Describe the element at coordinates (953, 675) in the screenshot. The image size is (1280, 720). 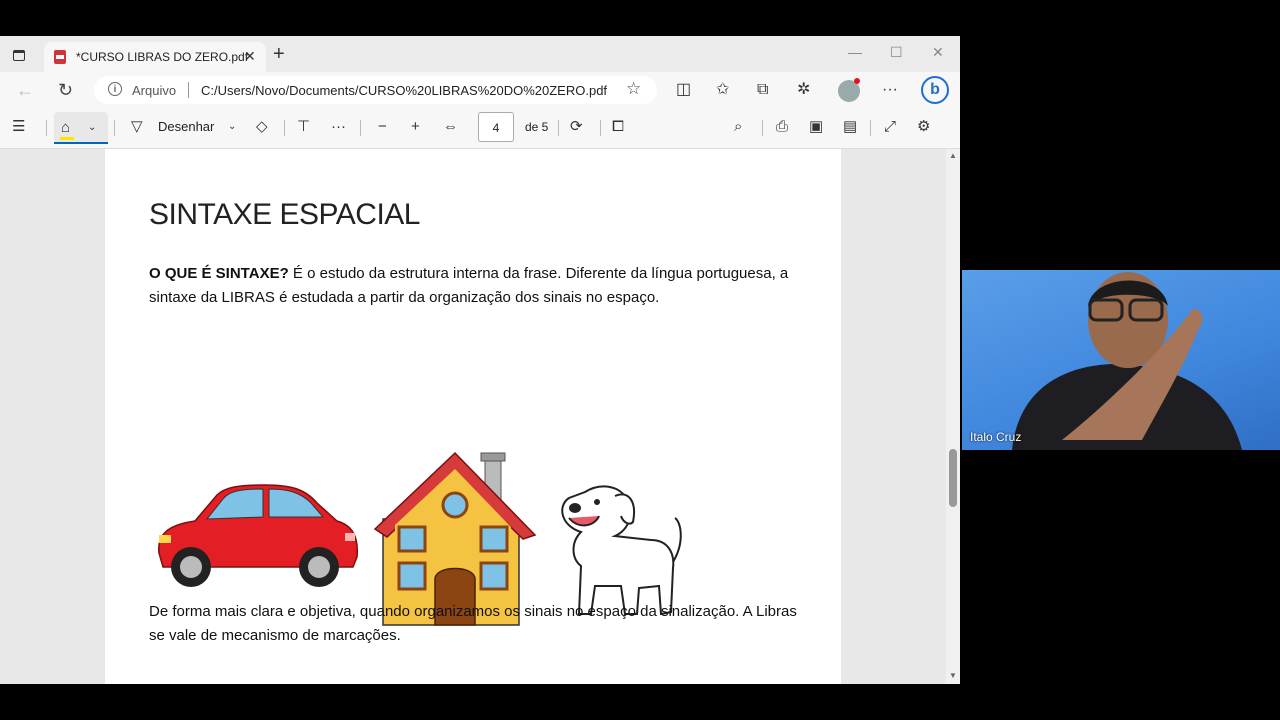
I see `scroll-down-icon: ▼` at that location.